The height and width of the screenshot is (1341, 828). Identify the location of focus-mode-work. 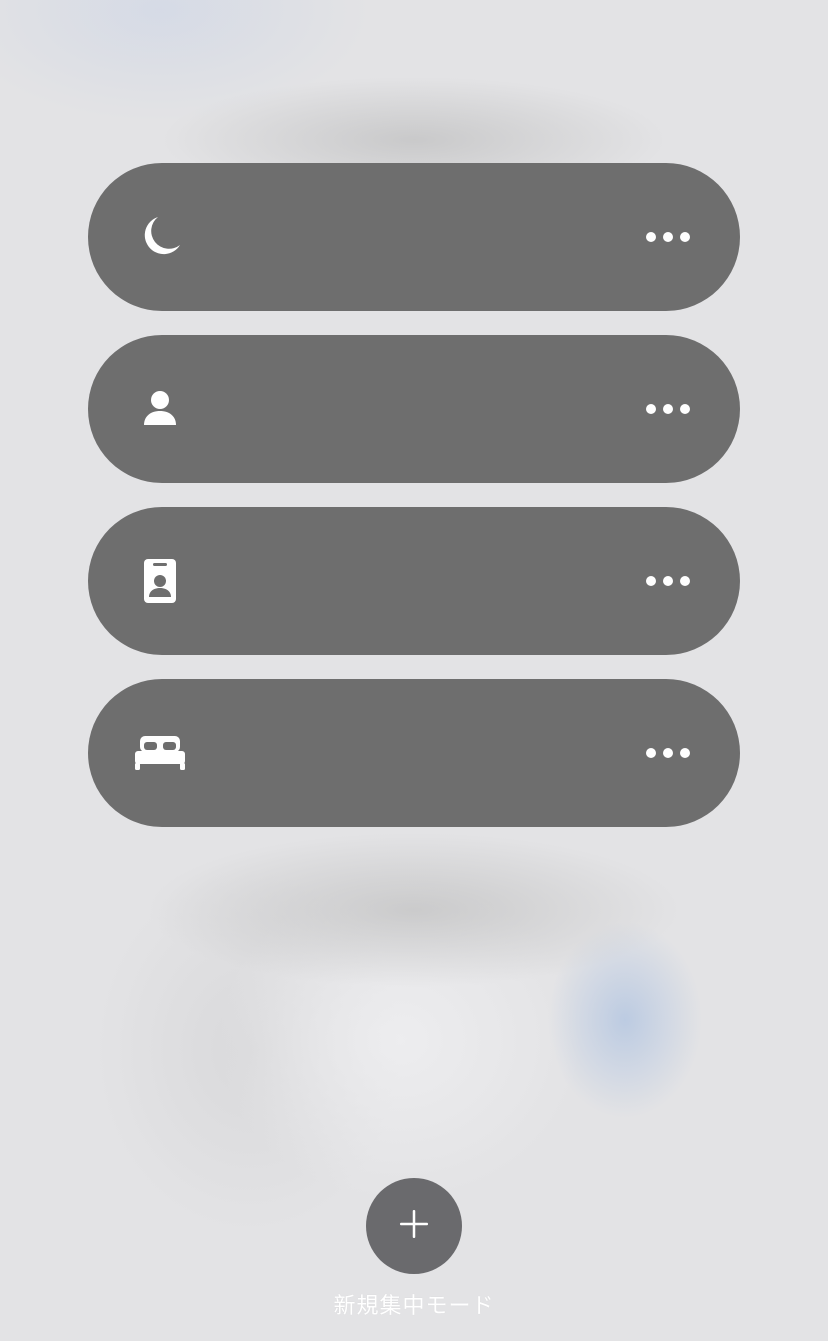
(414, 581).